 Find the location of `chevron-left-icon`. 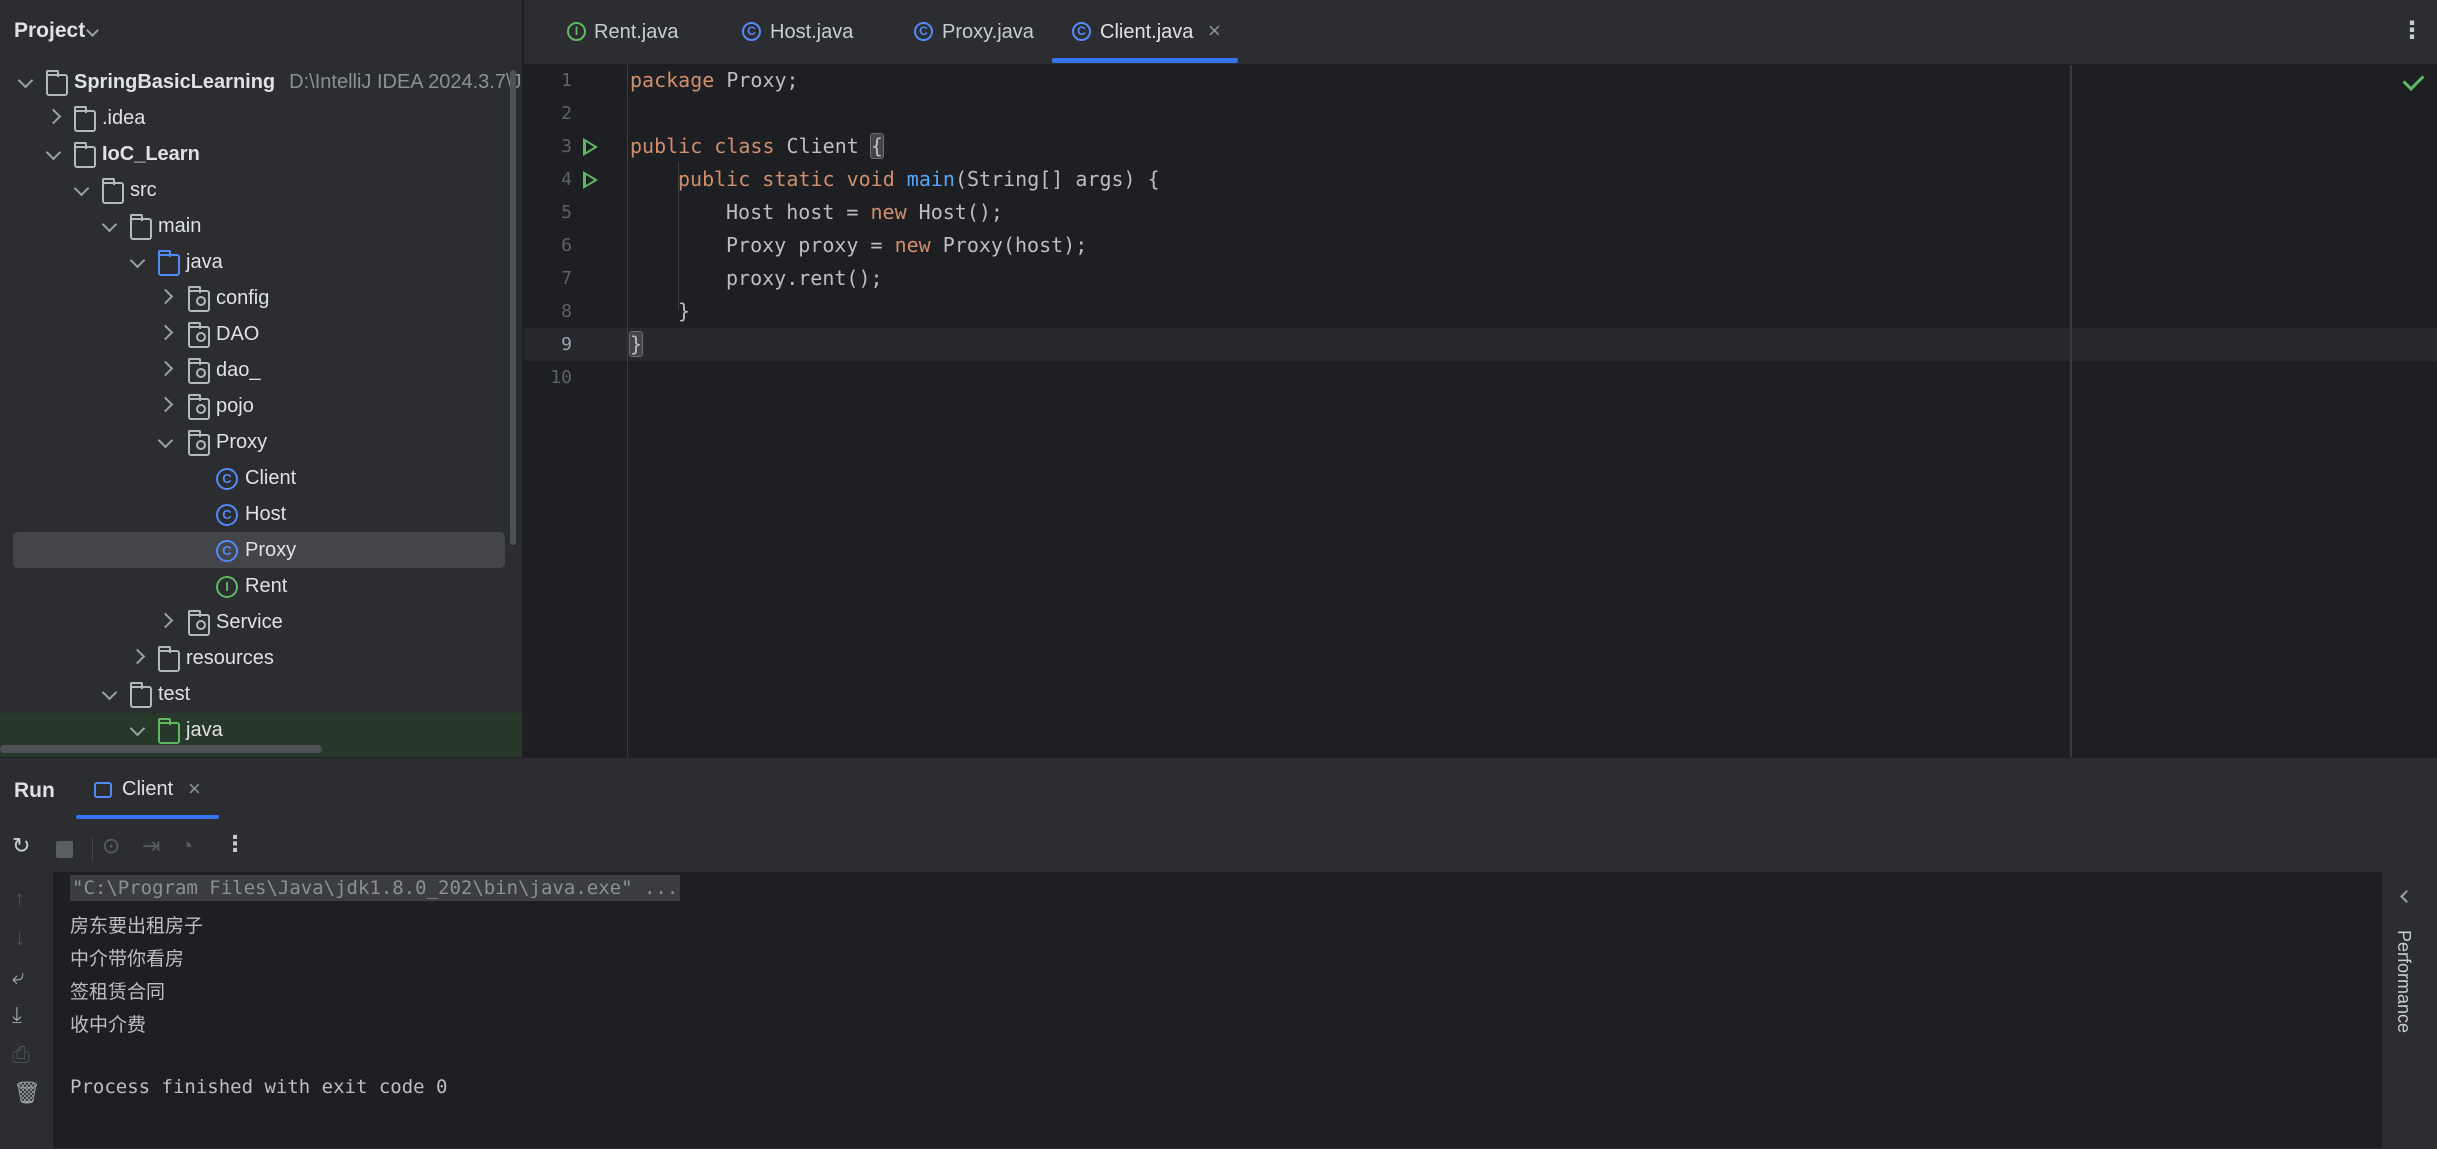

chevron-left-icon is located at coordinates (2406, 896).